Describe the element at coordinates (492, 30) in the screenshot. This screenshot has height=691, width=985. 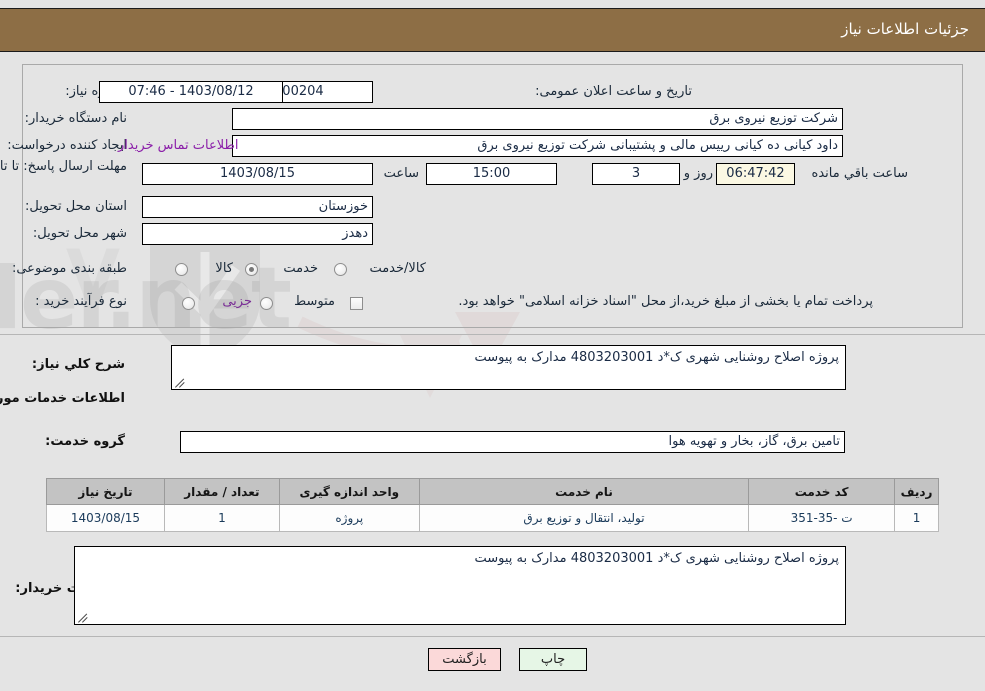
I see `header-bar: جزئیات اطلاعات نیاز` at that location.